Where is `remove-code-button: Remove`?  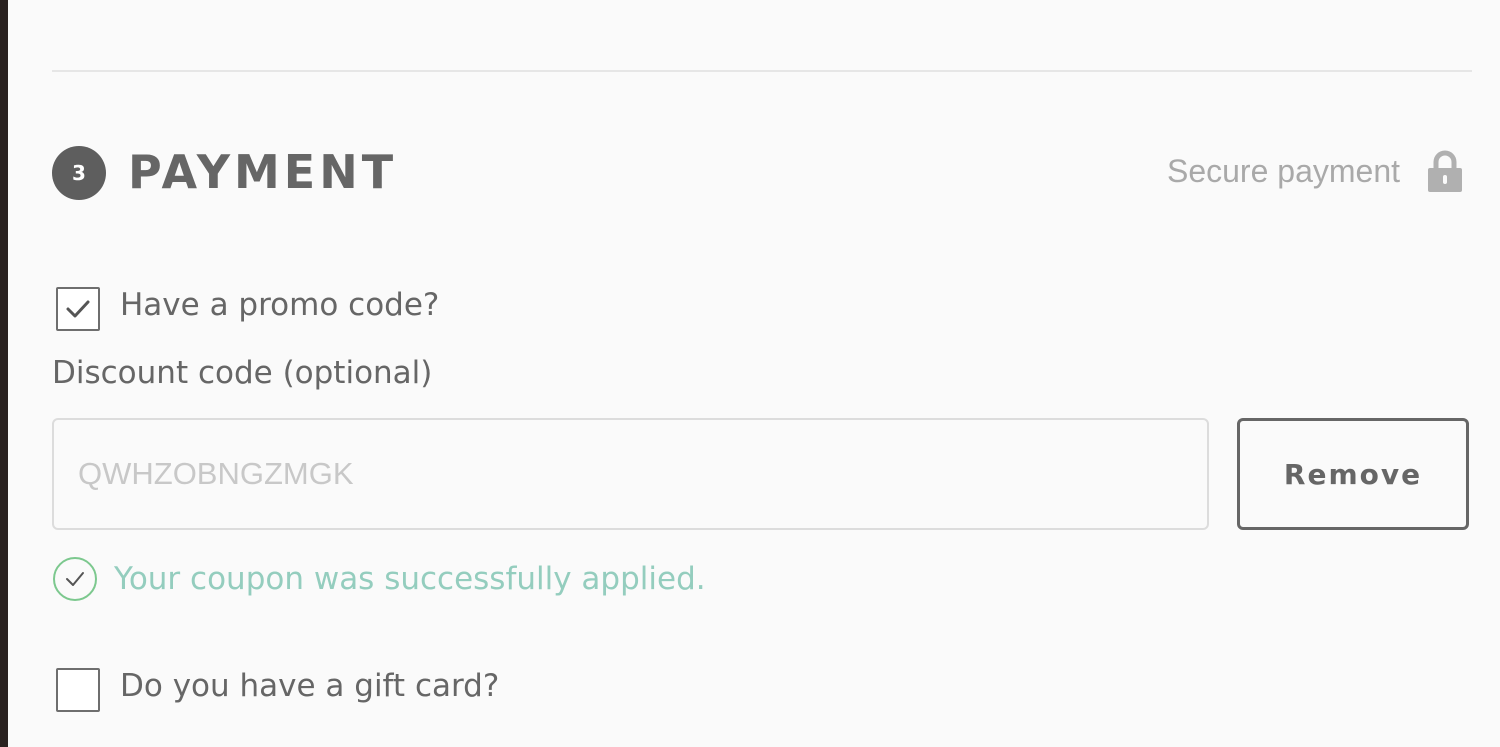 remove-code-button: Remove is located at coordinates (1353, 474).